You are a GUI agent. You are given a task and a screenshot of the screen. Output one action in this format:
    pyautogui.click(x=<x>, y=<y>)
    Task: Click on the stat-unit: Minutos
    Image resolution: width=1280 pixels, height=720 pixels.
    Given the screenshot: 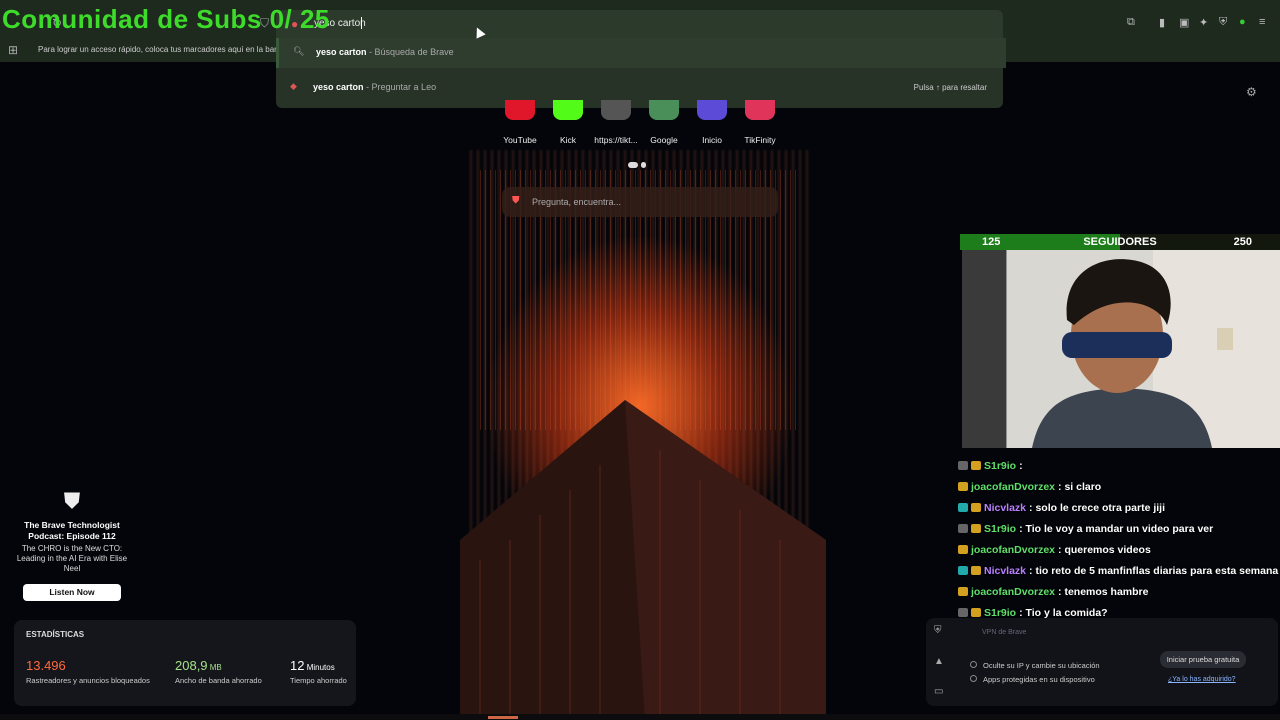 What is the action you would take?
    pyautogui.click(x=319, y=667)
    